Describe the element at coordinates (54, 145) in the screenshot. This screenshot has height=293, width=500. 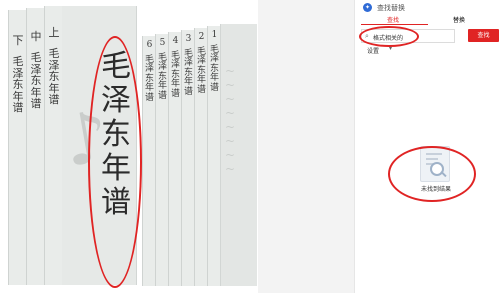
I see `book-spine: 上 毛泽东年谱` at that location.